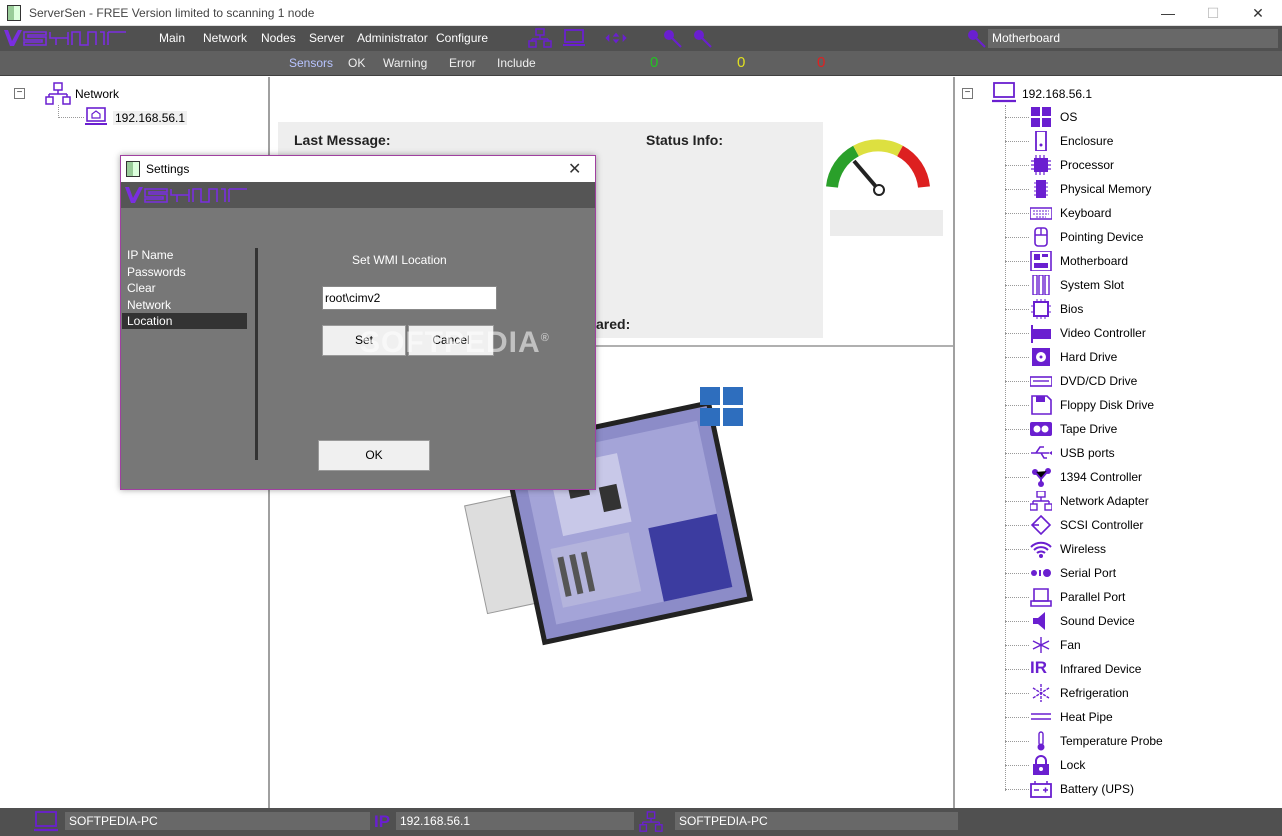 The height and width of the screenshot is (836, 1282). I want to click on hardware-item: 1394 Controller, so click(1140, 477).